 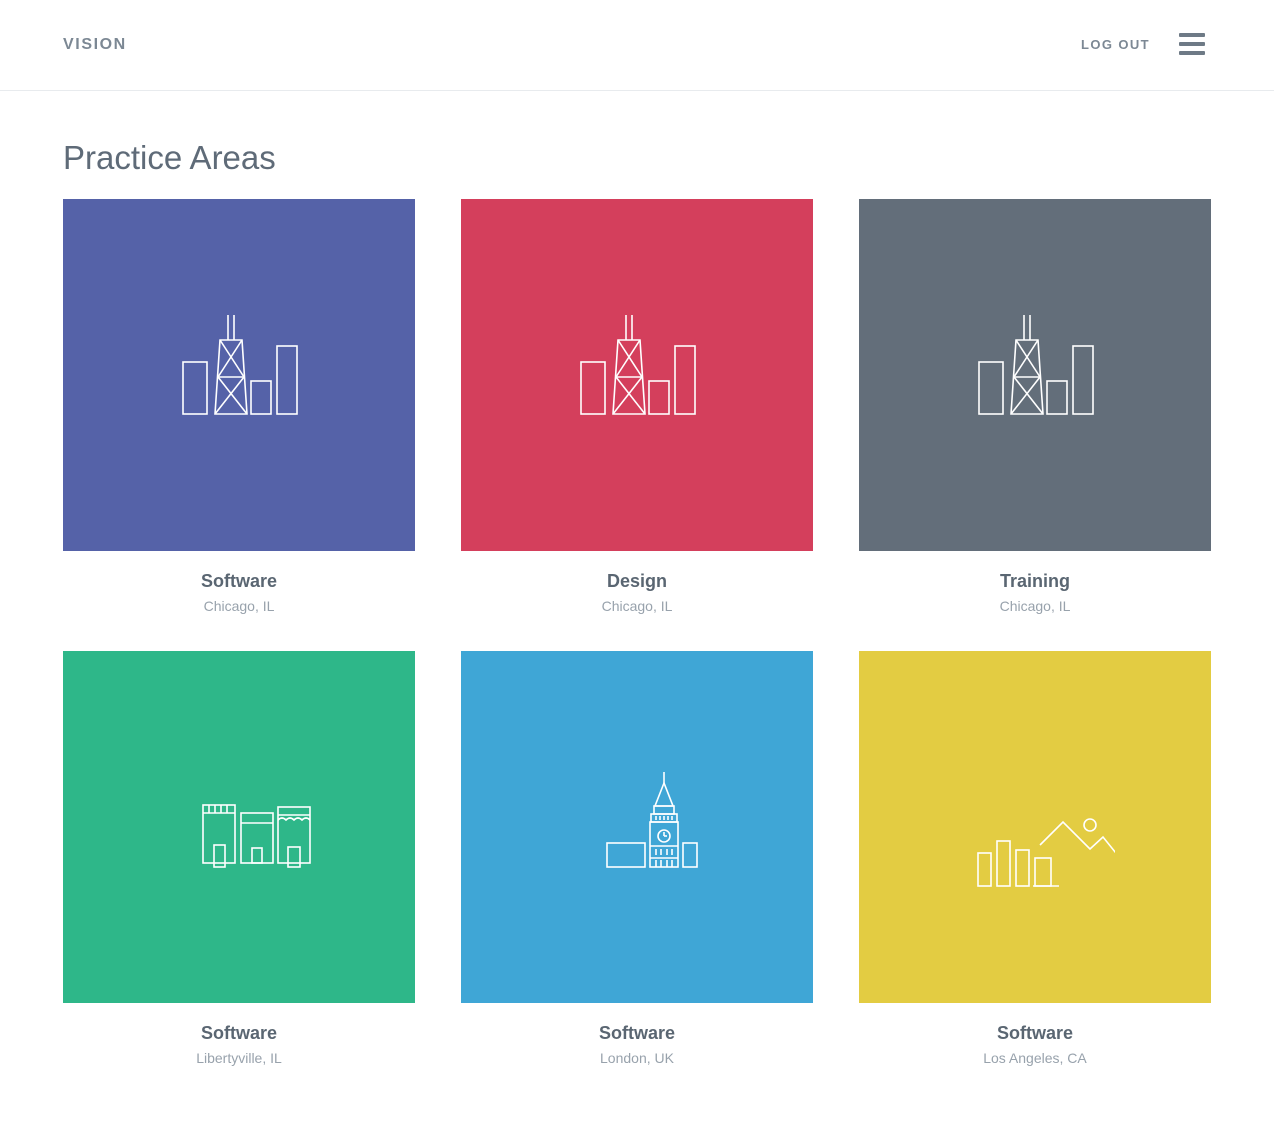 I want to click on practice-tile: Software Libertyville, IL, so click(x=239, y=858).